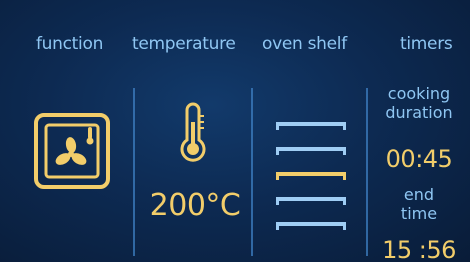 This screenshot has width=470, height=262. What do you see at coordinates (419, 112) in the screenshot?
I see `cooking-label-line2: duration` at bounding box center [419, 112].